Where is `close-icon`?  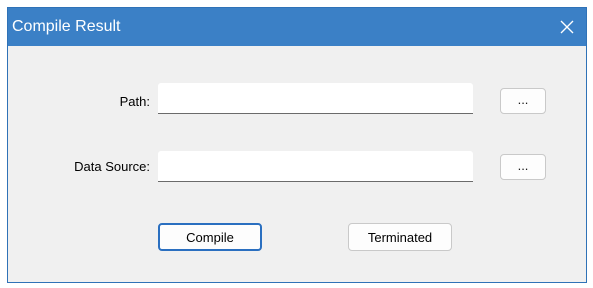 close-icon is located at coordinates (567, 27).